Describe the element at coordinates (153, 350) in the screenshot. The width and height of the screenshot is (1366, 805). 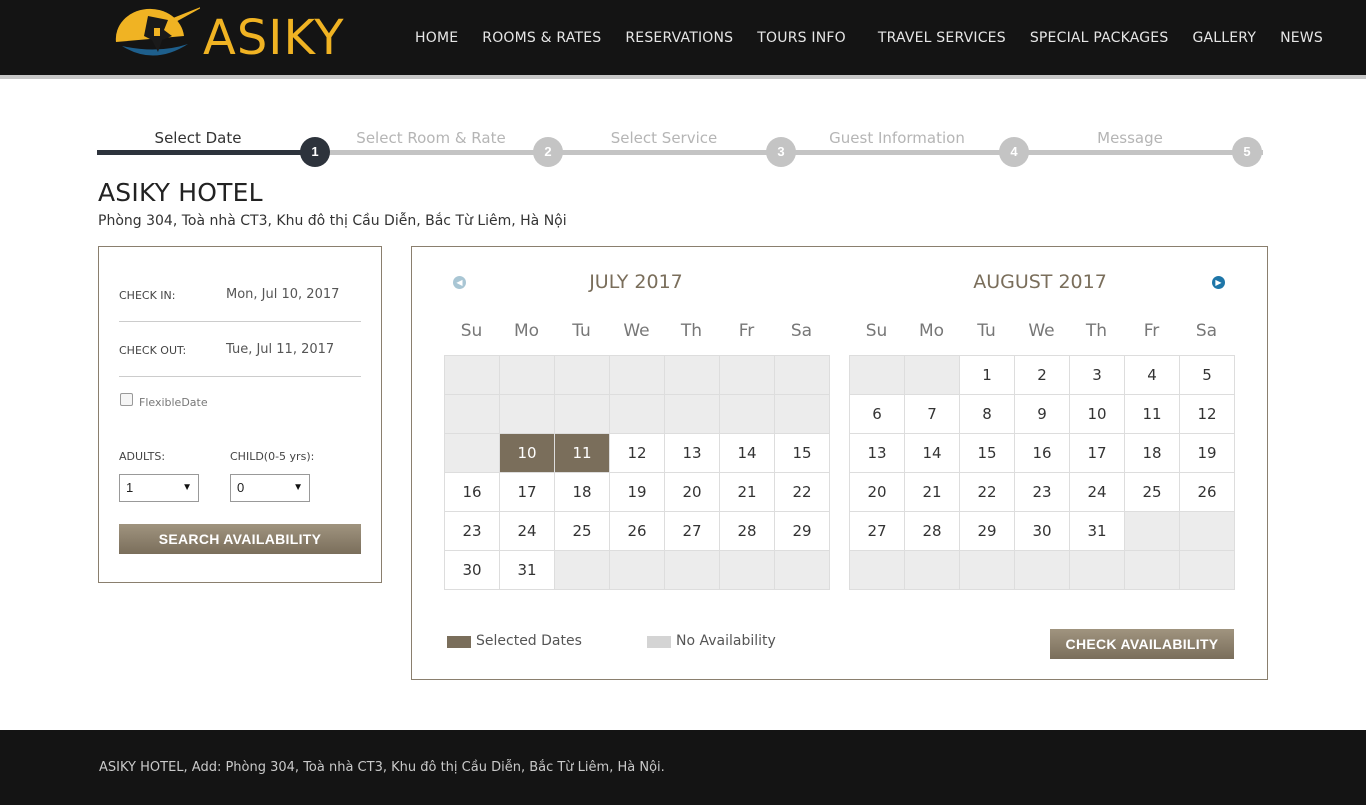
I see `check-out-label: CHECK OUT:` at that location.